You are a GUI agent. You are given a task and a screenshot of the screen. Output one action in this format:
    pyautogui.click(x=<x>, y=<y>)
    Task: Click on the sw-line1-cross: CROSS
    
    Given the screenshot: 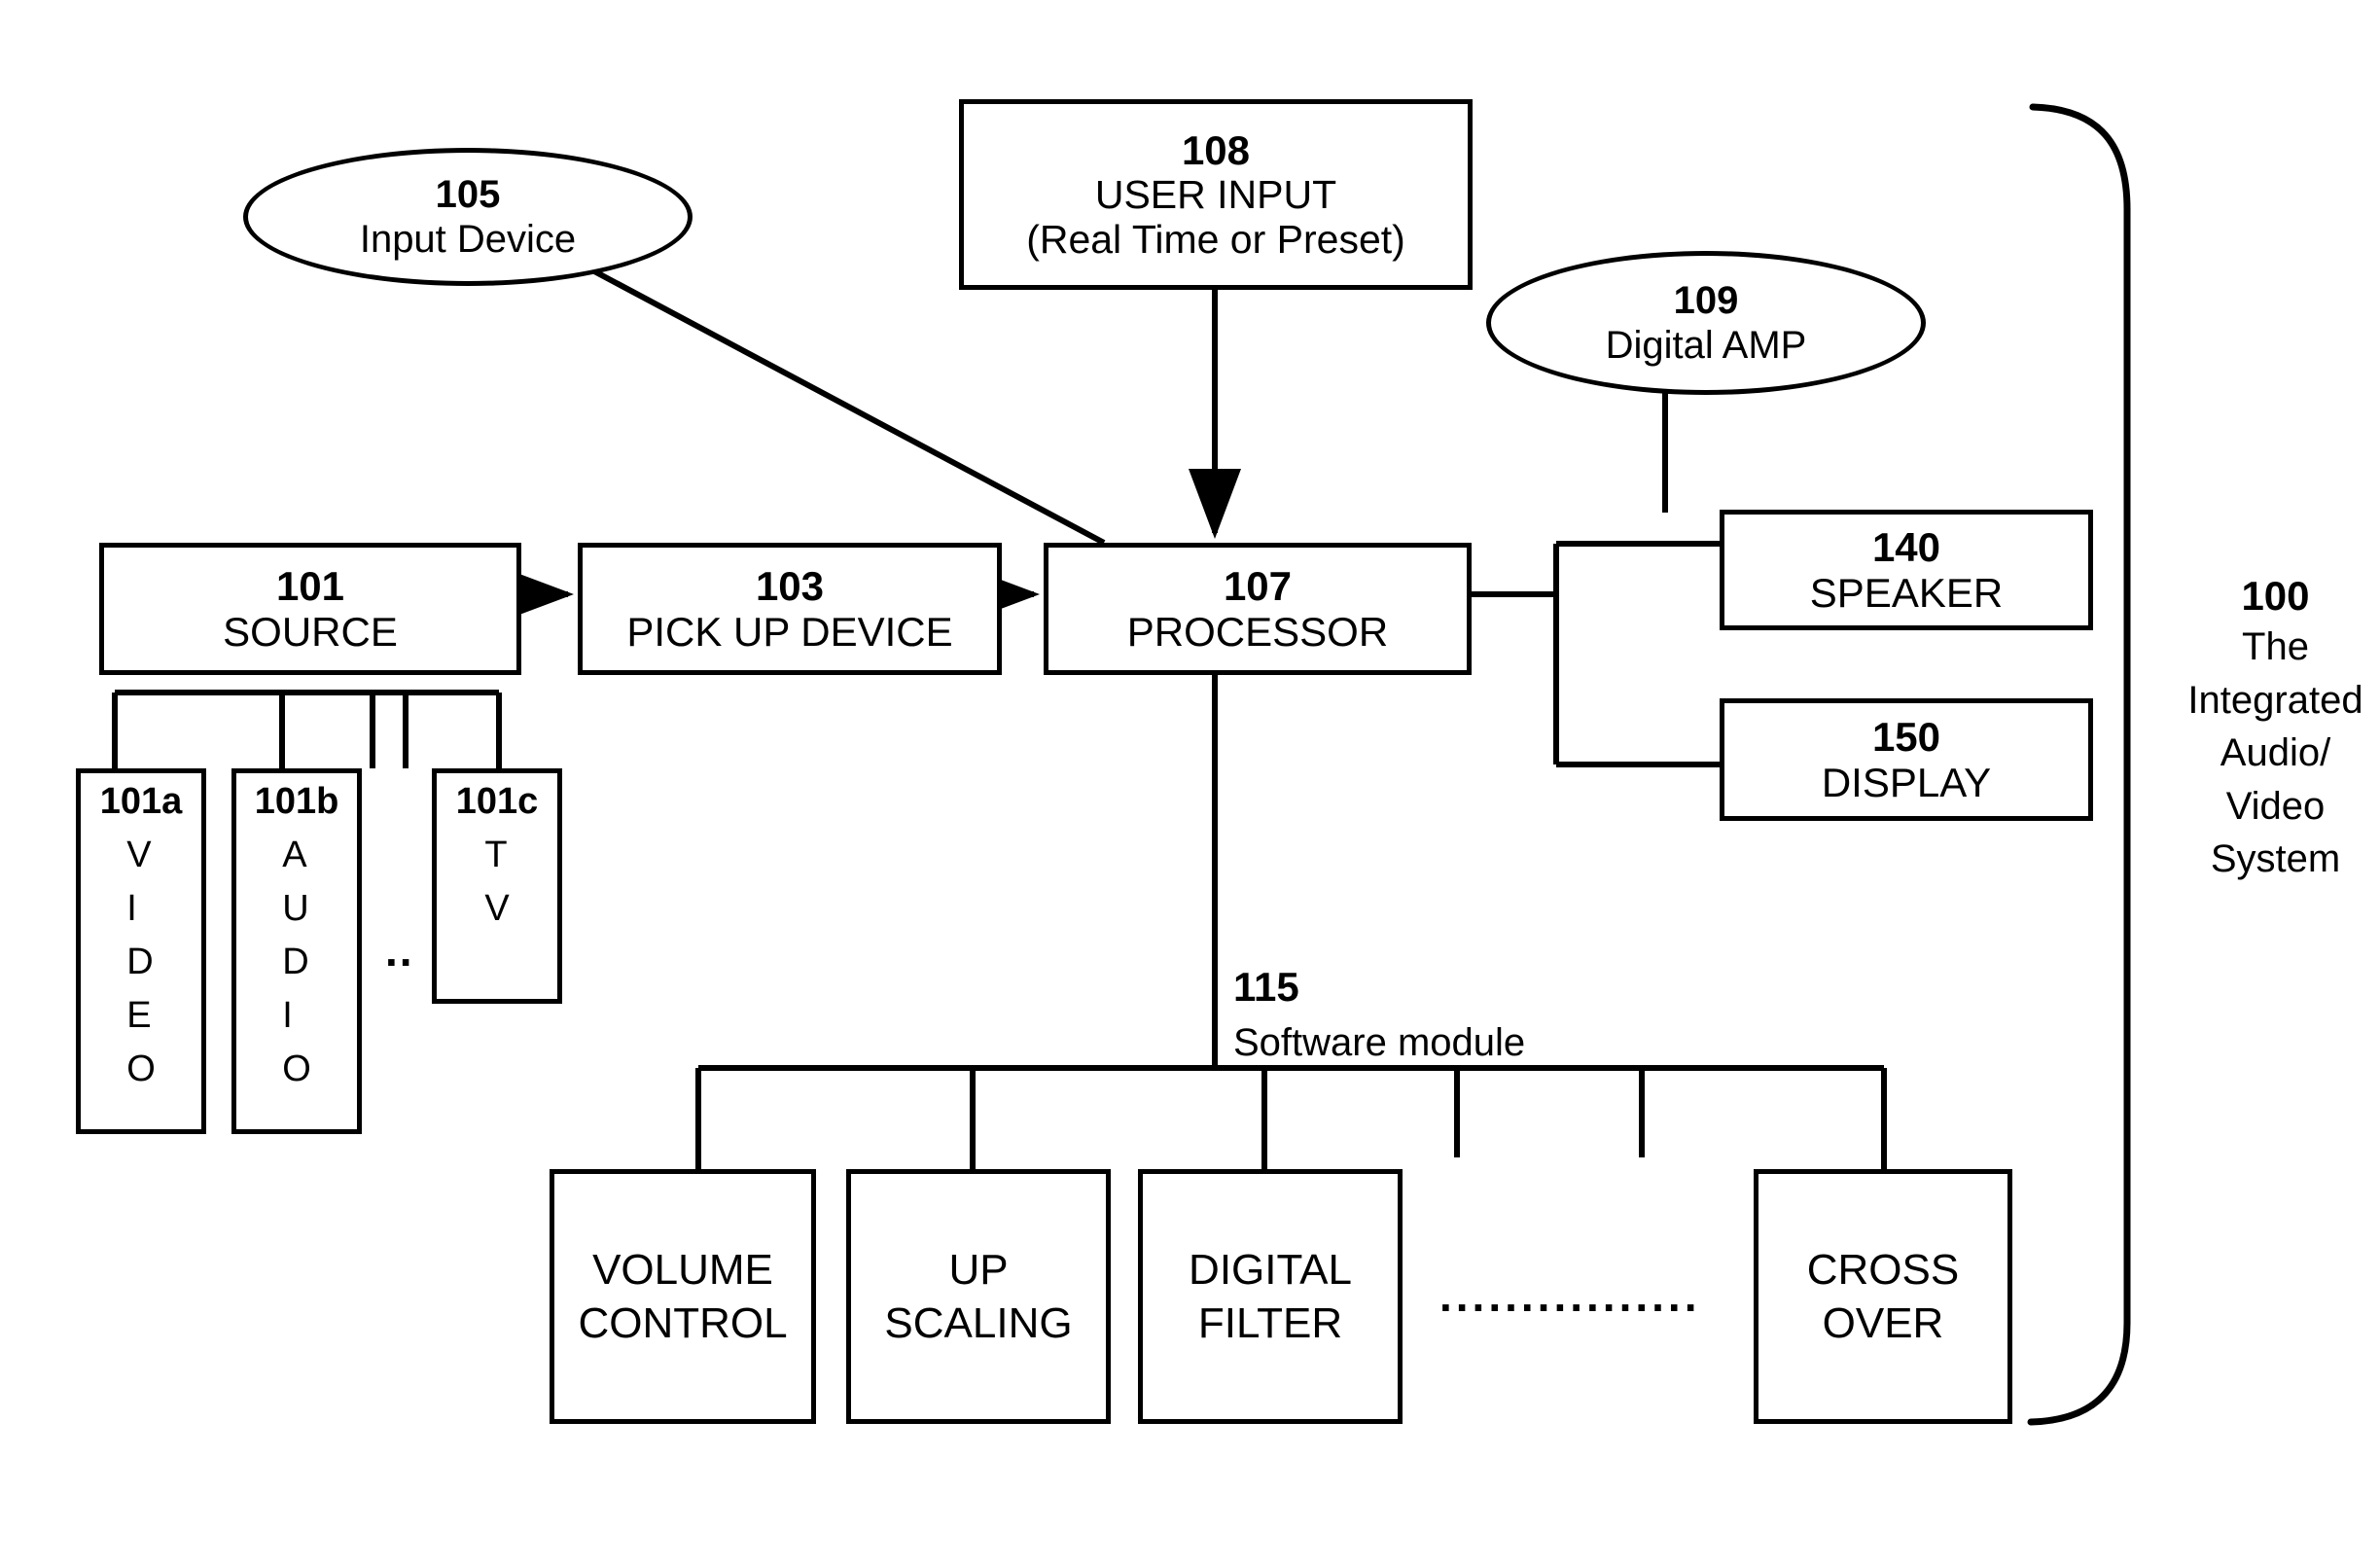 What is the action you would take?
    pyautogui.click(x=1883, y=1270)
    